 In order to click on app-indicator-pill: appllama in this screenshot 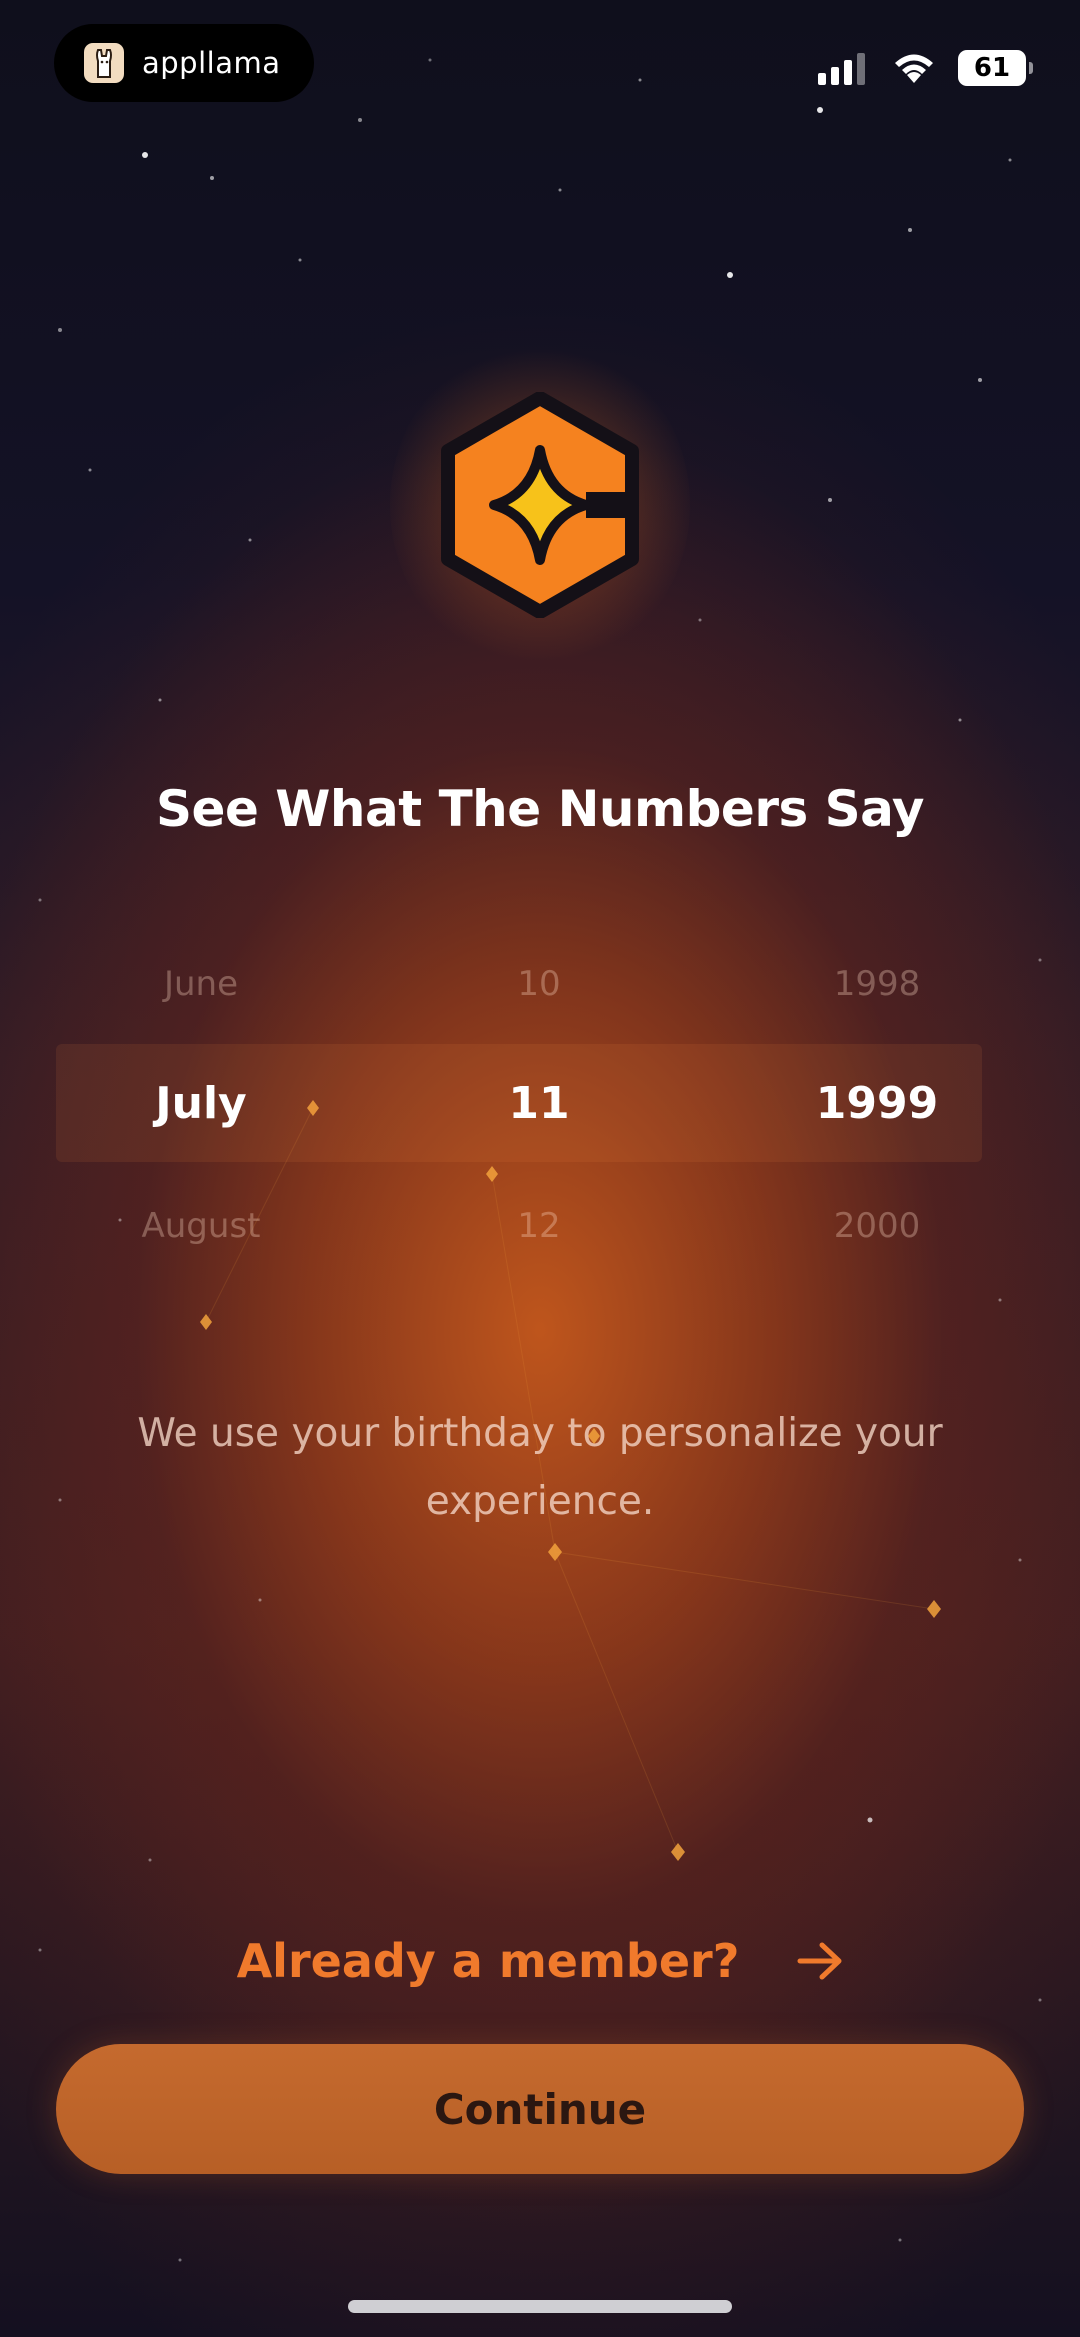, I will do `click(184, 63)`.